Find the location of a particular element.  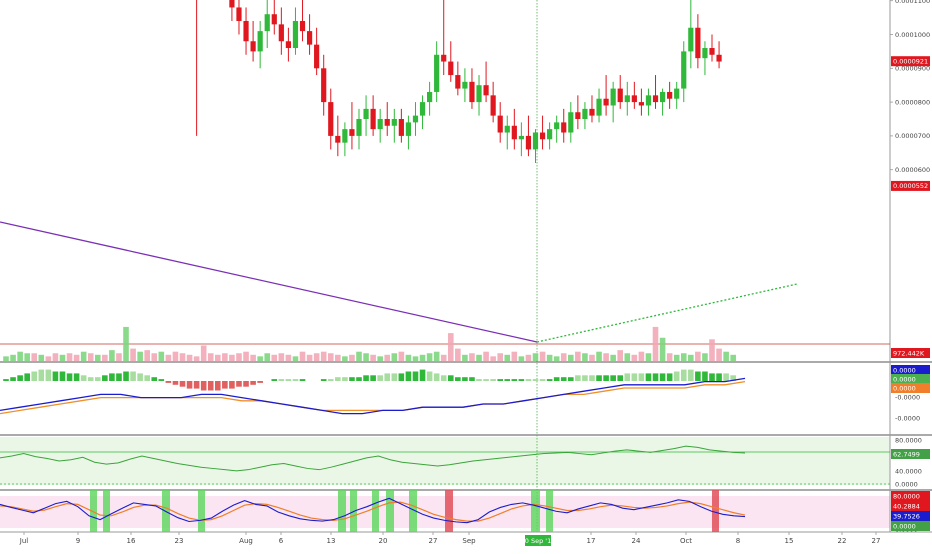

time-axis-label: 23 is located at coordinates (179, 541).